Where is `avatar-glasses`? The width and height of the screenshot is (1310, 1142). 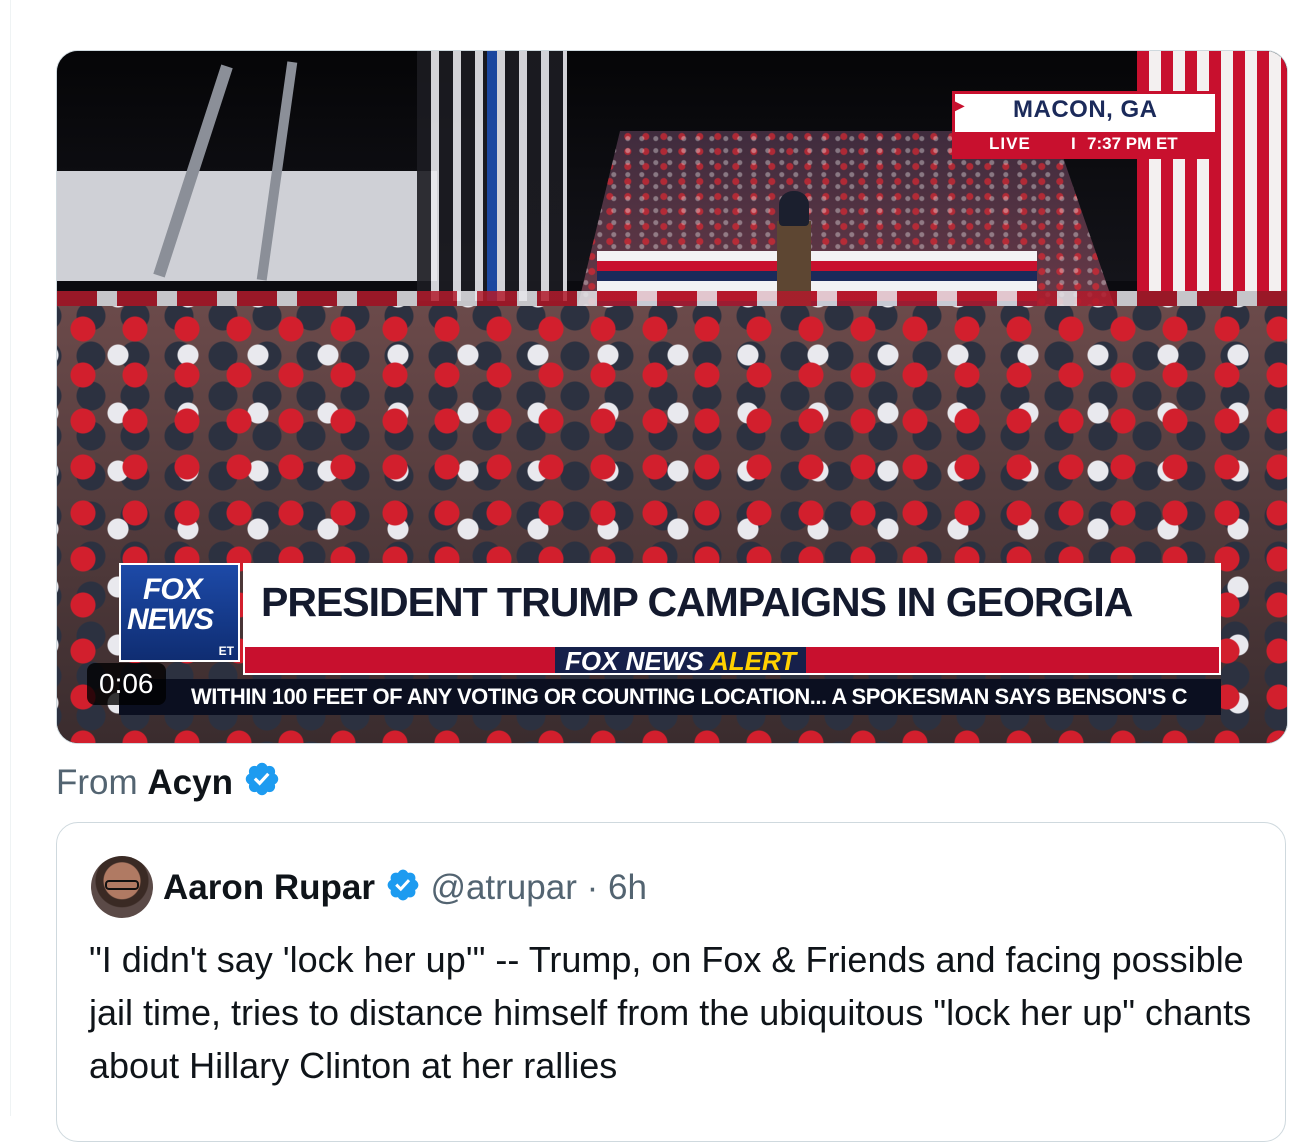
avatar-glasses is located at coordinates (122, 885).